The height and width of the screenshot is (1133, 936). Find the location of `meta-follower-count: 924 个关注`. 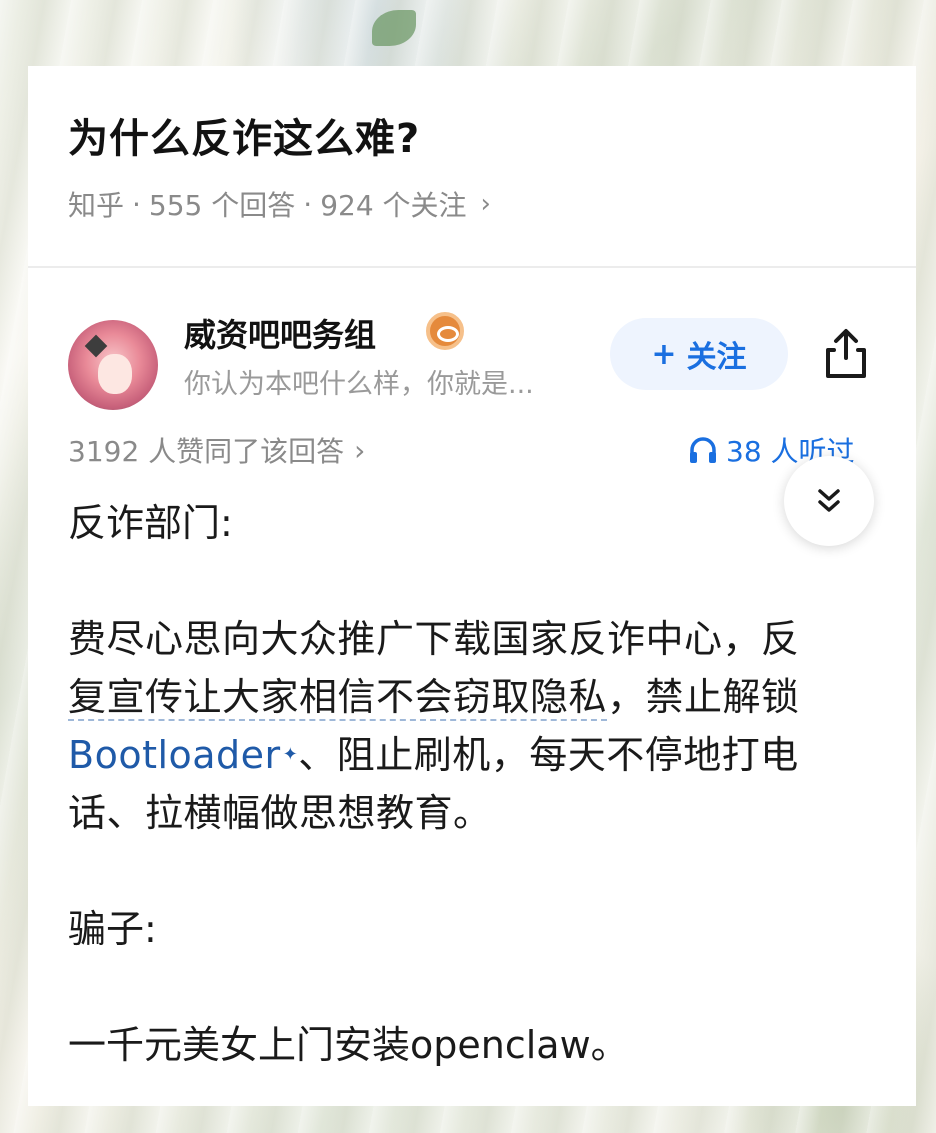

meta-follower-count: 924 个关注 is located at coordinates (393, 205).